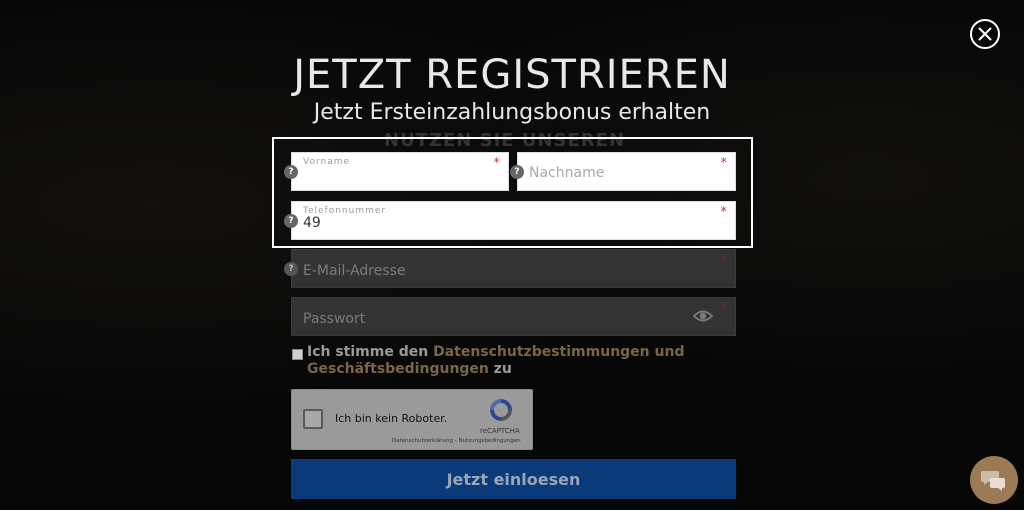 Image resolution: width=1024 pixels, height=510 pixels. I want to click on consent-prefix: Ich stimme den, so click(370, 352).